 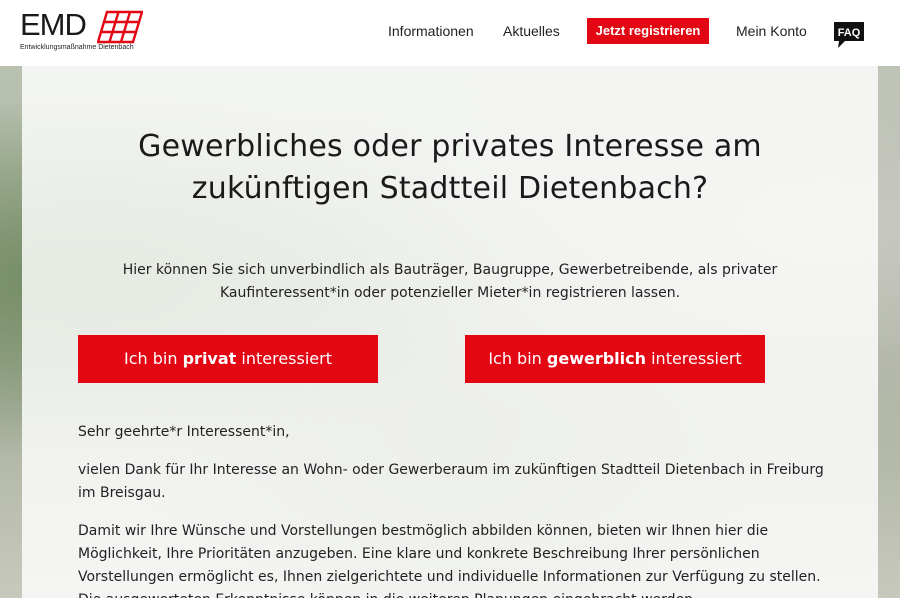 I want to click on gewerb-button-prefix: Ich bin, so click(x=517, y=358).